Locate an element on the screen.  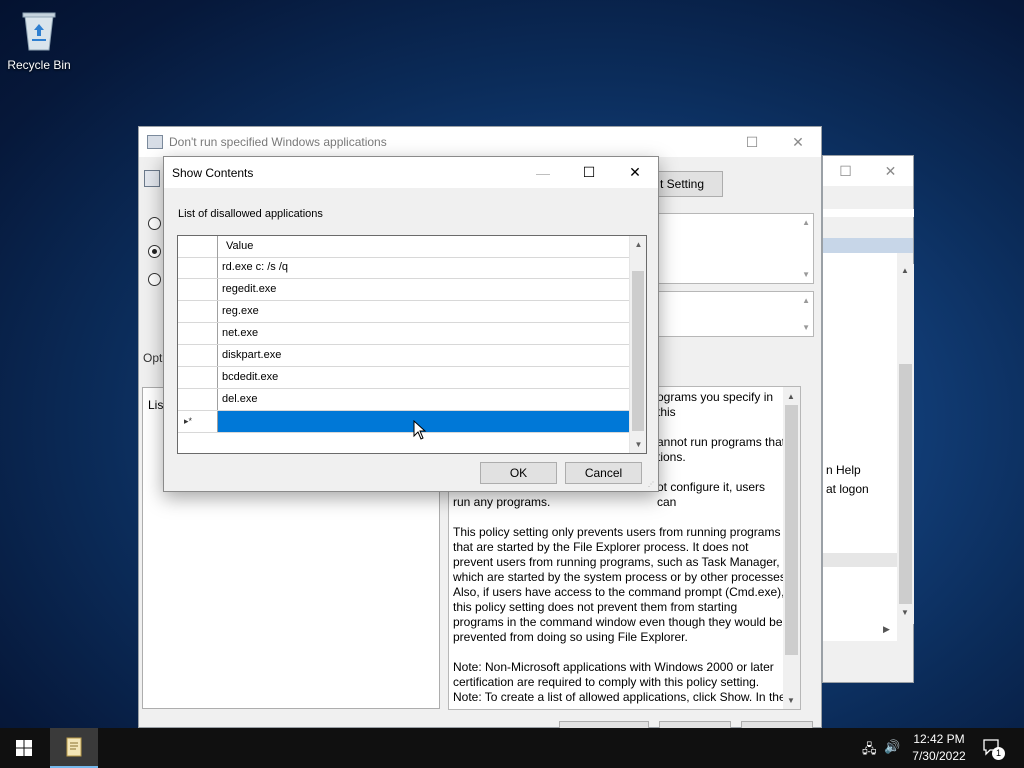
dialog-titlebar: Show Contents — ☐ ✕ is located at coordinates (411, 172).